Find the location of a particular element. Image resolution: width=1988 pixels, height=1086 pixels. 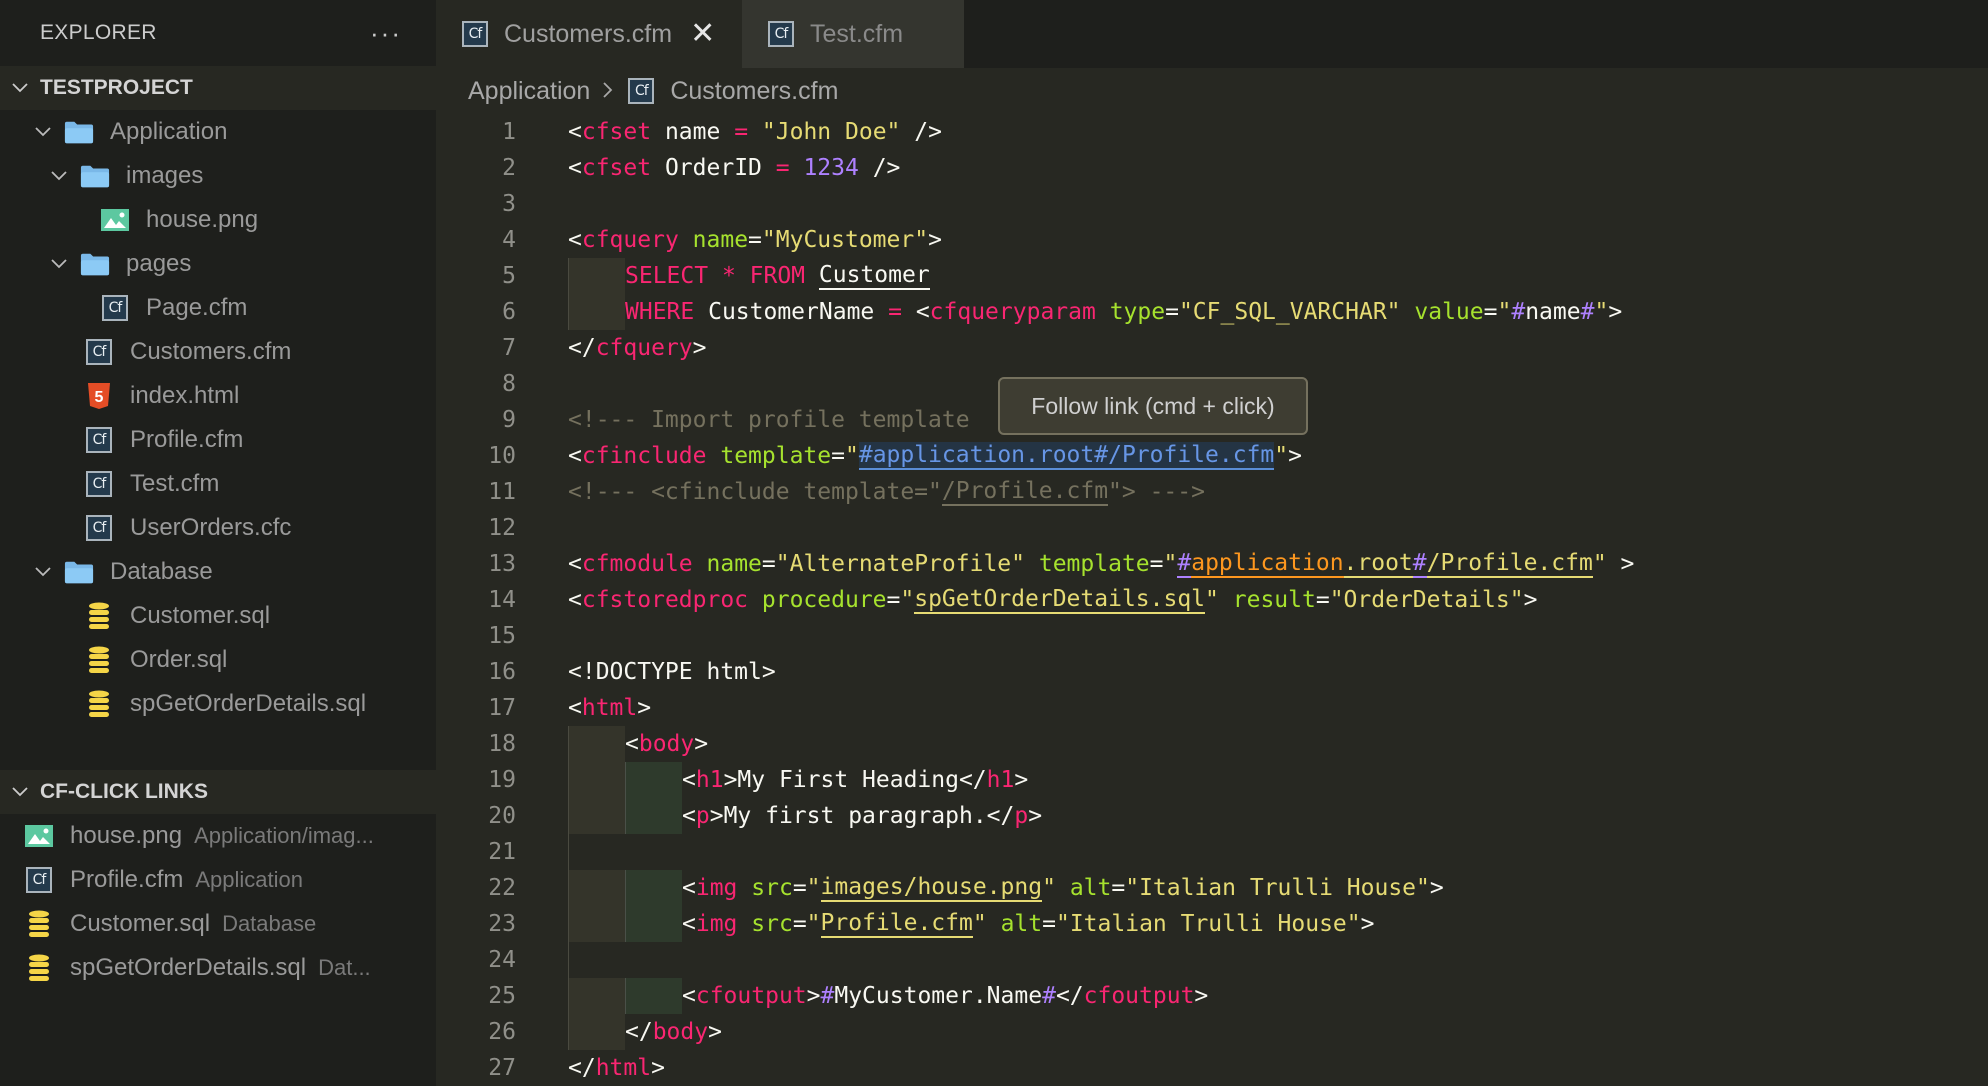

line-number: 22 is located at coordinates (502, 888).